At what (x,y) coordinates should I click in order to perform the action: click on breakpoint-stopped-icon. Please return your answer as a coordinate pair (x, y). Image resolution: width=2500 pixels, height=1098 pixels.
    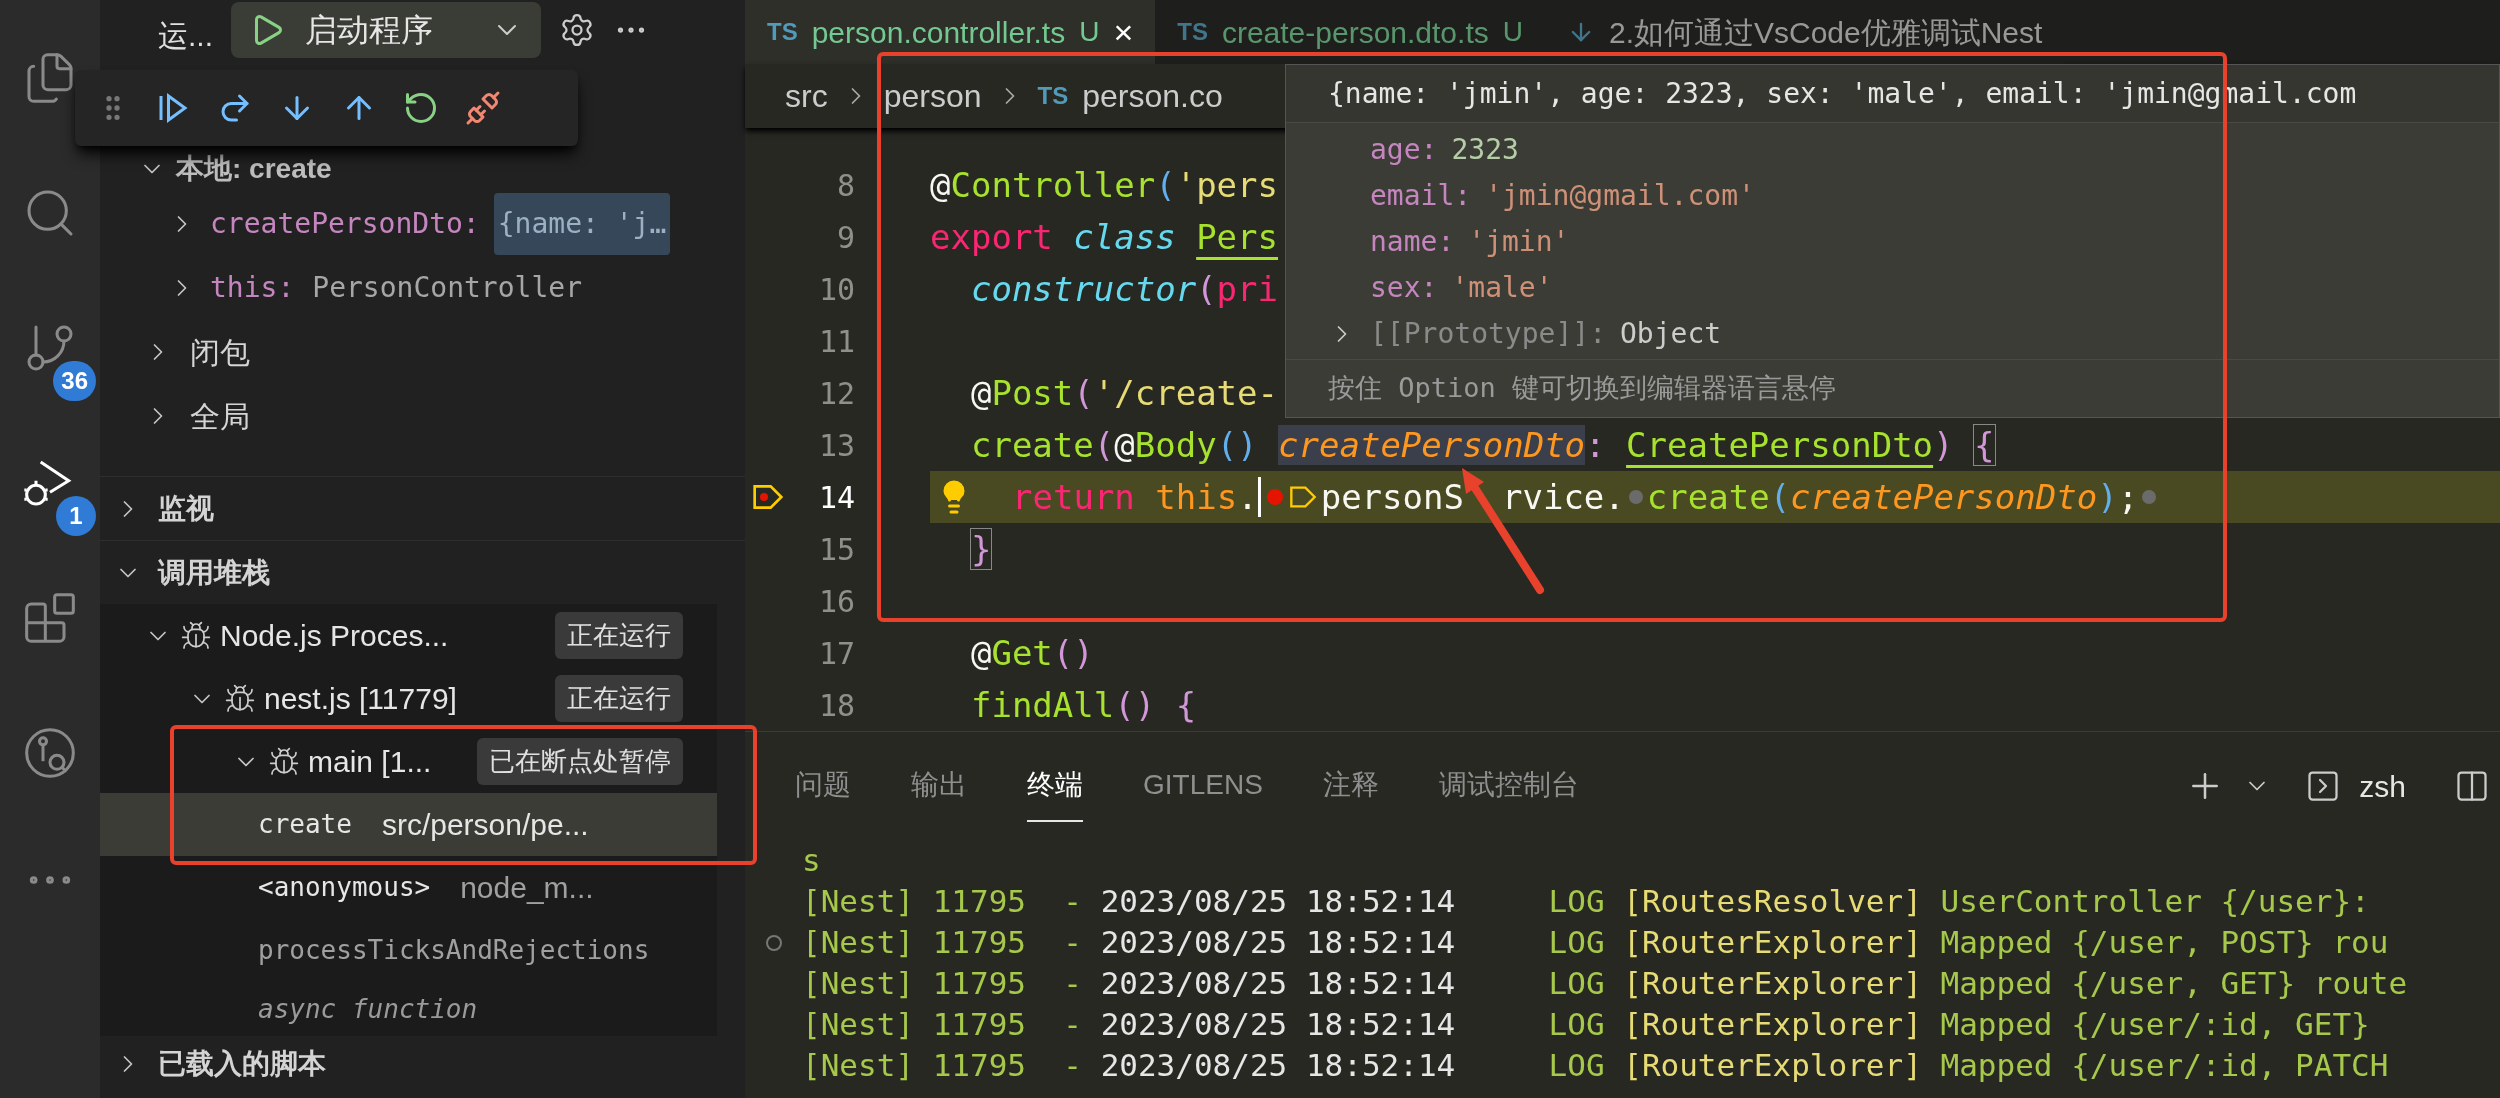
    Looking at the image, I should click on (767, 497).